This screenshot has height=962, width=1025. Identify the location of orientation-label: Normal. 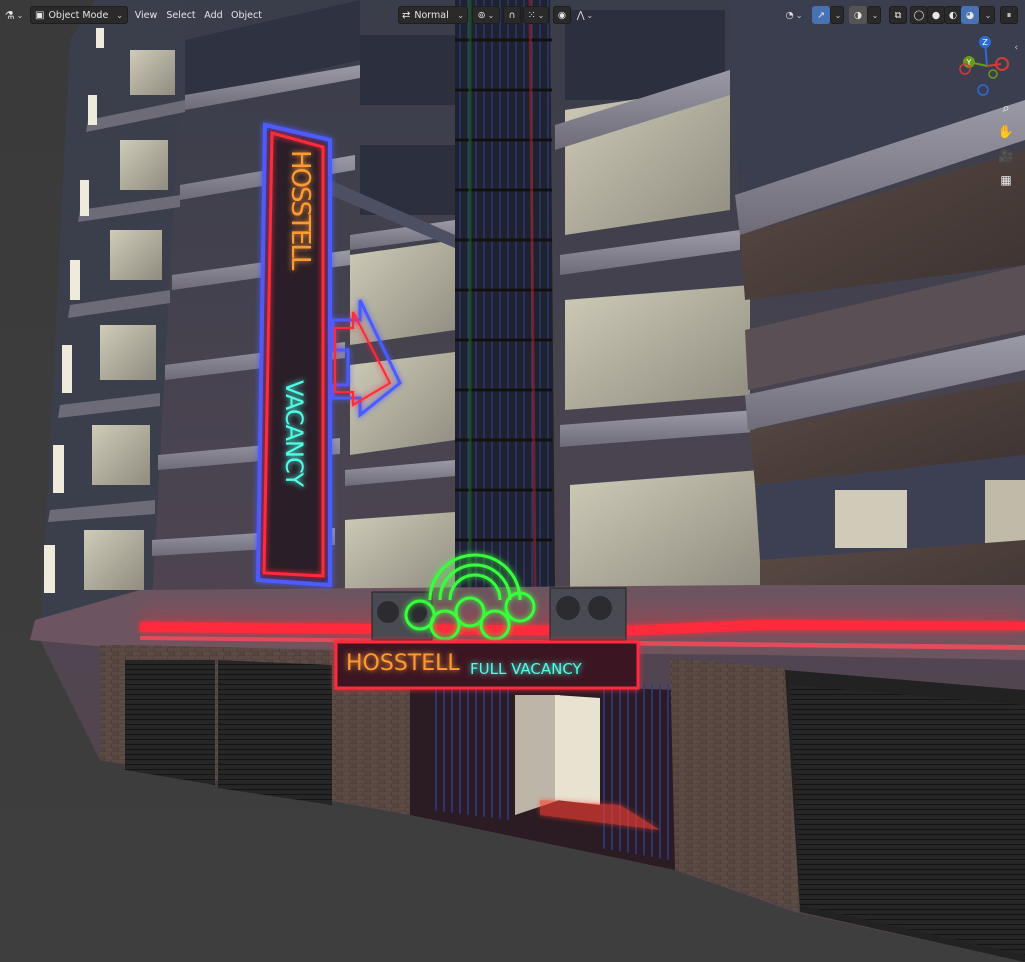
(431, 15).